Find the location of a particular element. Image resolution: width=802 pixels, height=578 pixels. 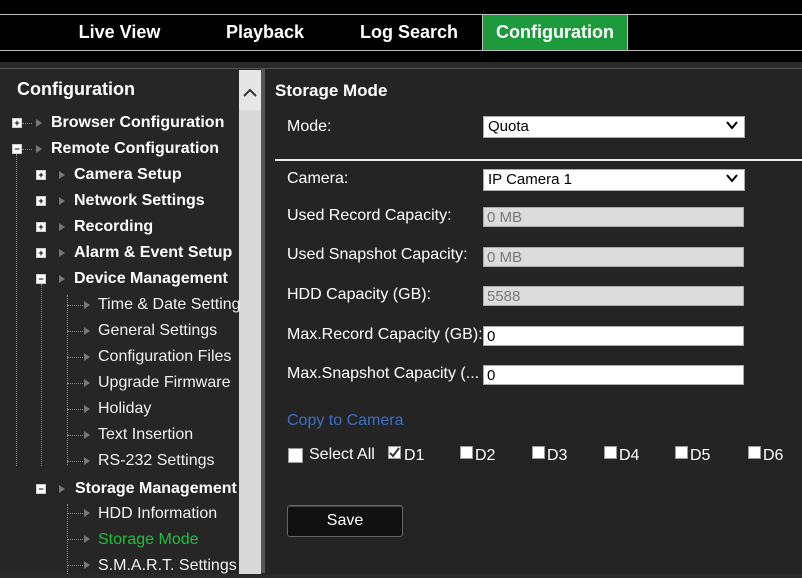

max-record-capacity-input: 0 is located at coordinates (613, 336).